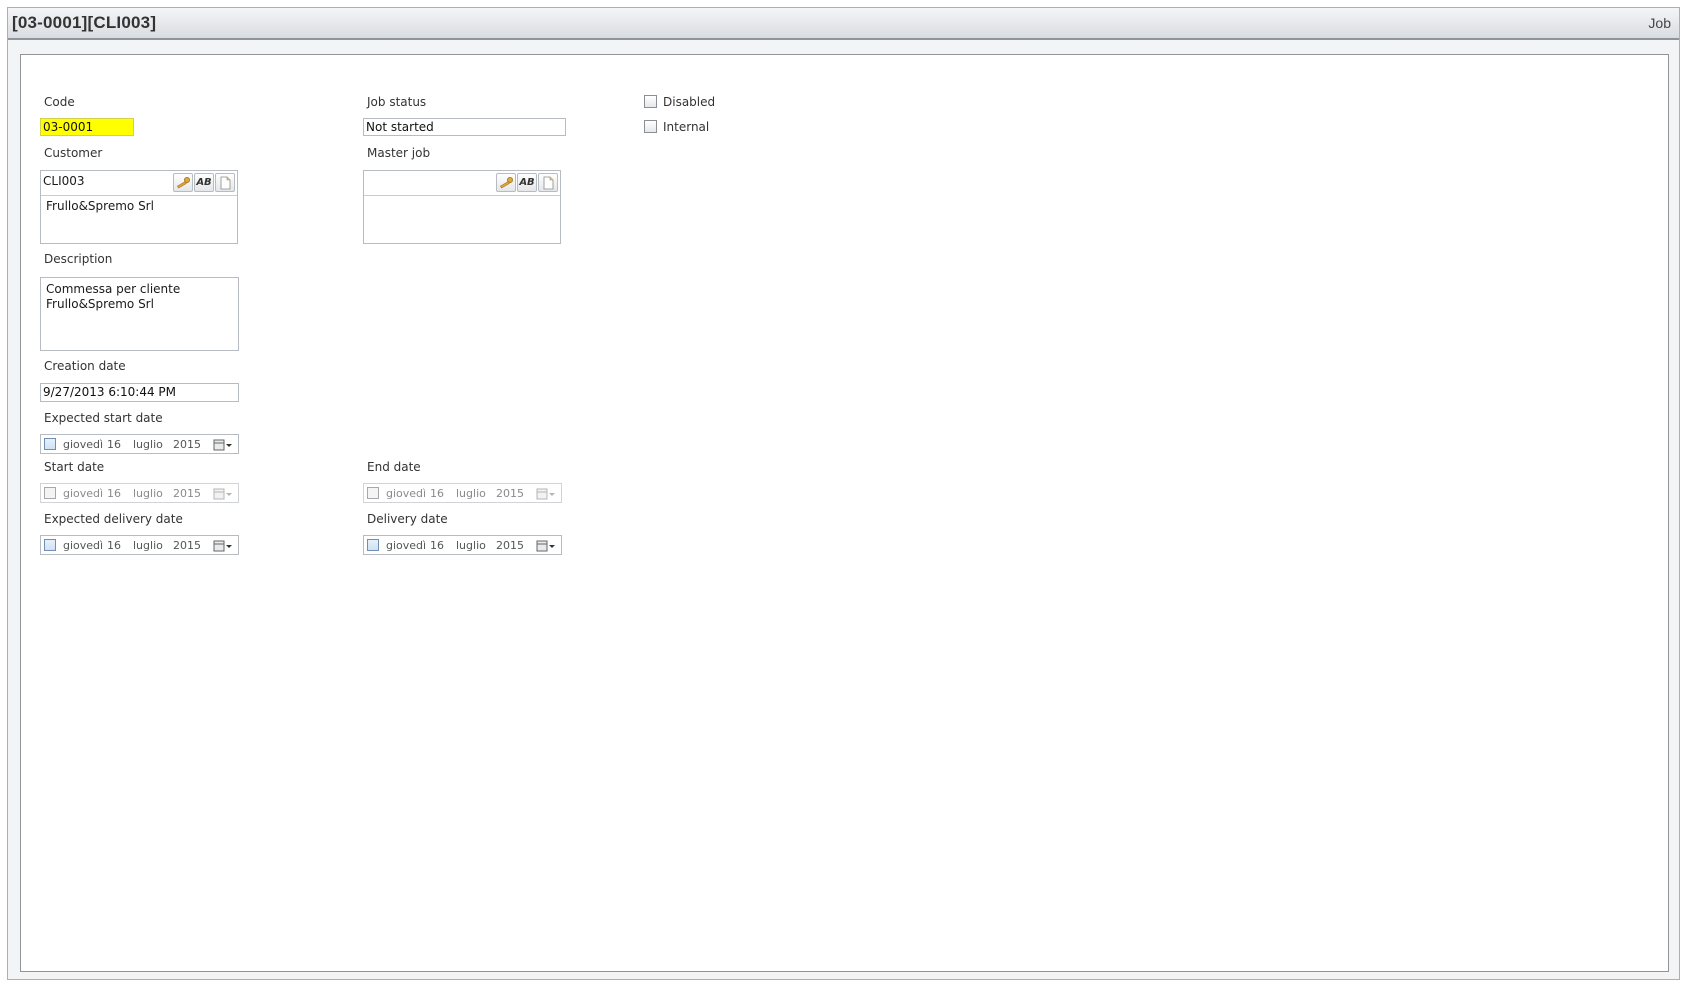  What do you see at coordinates (148, 444) in the screenshot?
I see `expected-start-date-month: luglio` at bounding box center [148, 444].